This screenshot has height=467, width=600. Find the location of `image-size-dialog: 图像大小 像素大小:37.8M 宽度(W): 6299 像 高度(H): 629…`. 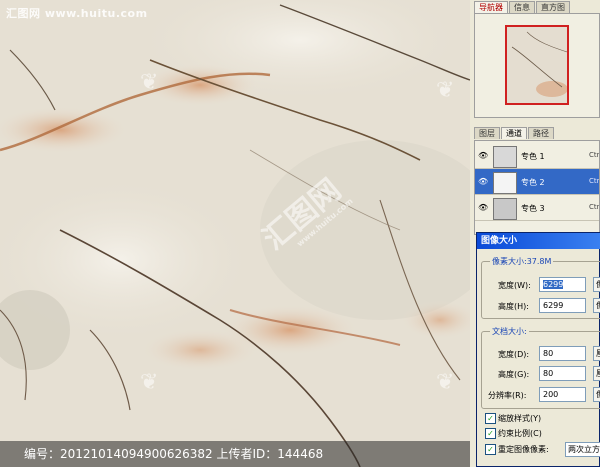

image-size-dialog: 图像大小 像素大小:37.8M 宽度(W): 6299 像 高度(H): 629… is located at coordinates (538, 349).